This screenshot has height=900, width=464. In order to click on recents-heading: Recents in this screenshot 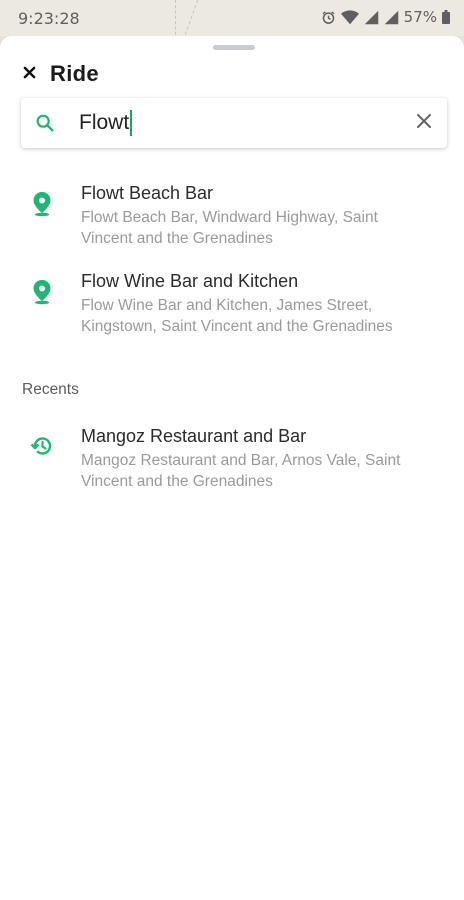, I will do `click(50, 389)`.